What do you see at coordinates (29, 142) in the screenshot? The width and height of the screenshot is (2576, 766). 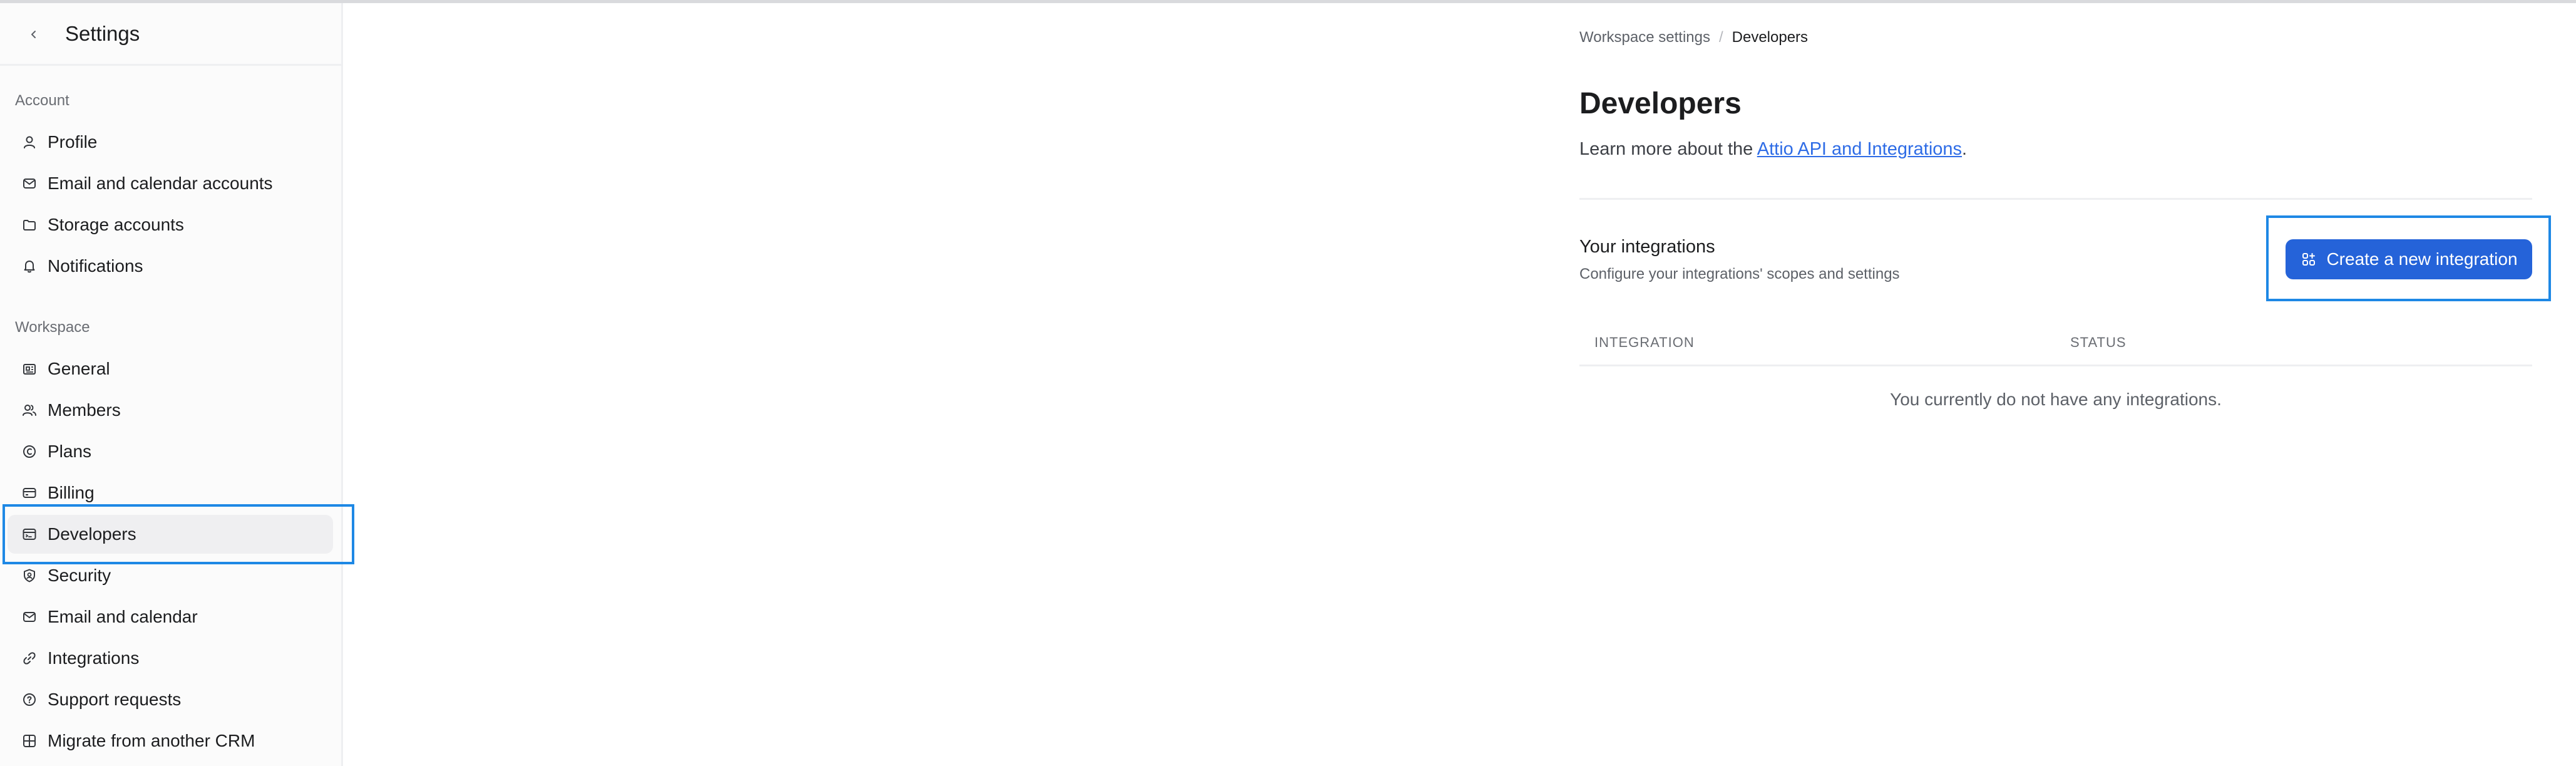 I see `user-icon` at bounding box center [29, 142].